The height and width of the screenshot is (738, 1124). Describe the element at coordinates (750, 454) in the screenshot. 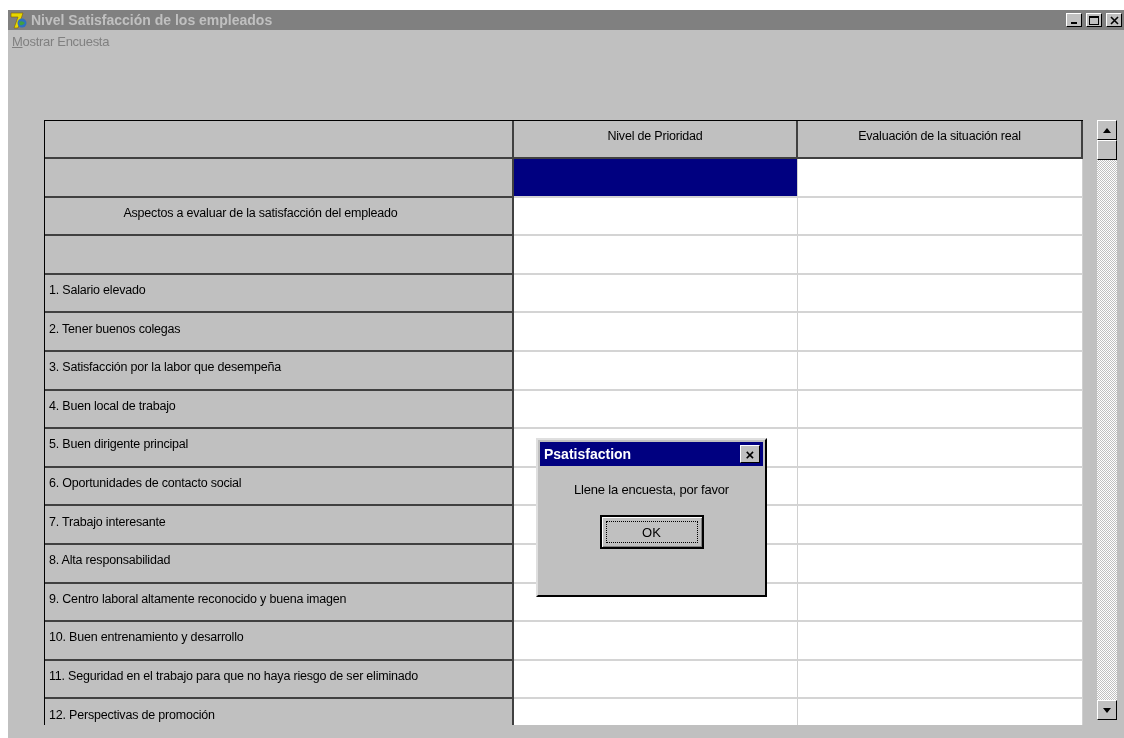

I see `dialog-close-button: ×` at that location.